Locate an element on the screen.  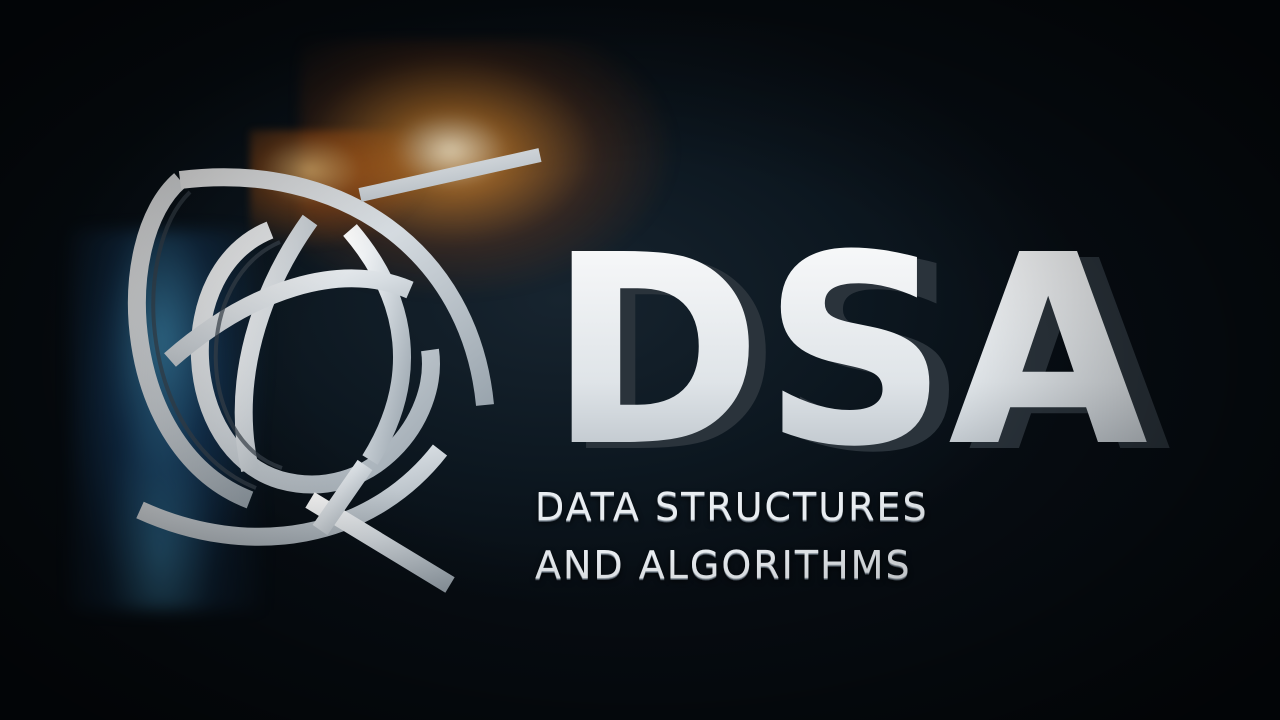
tagline-line-1: DATA STRUCTURES is located at coordinates (732, 507).